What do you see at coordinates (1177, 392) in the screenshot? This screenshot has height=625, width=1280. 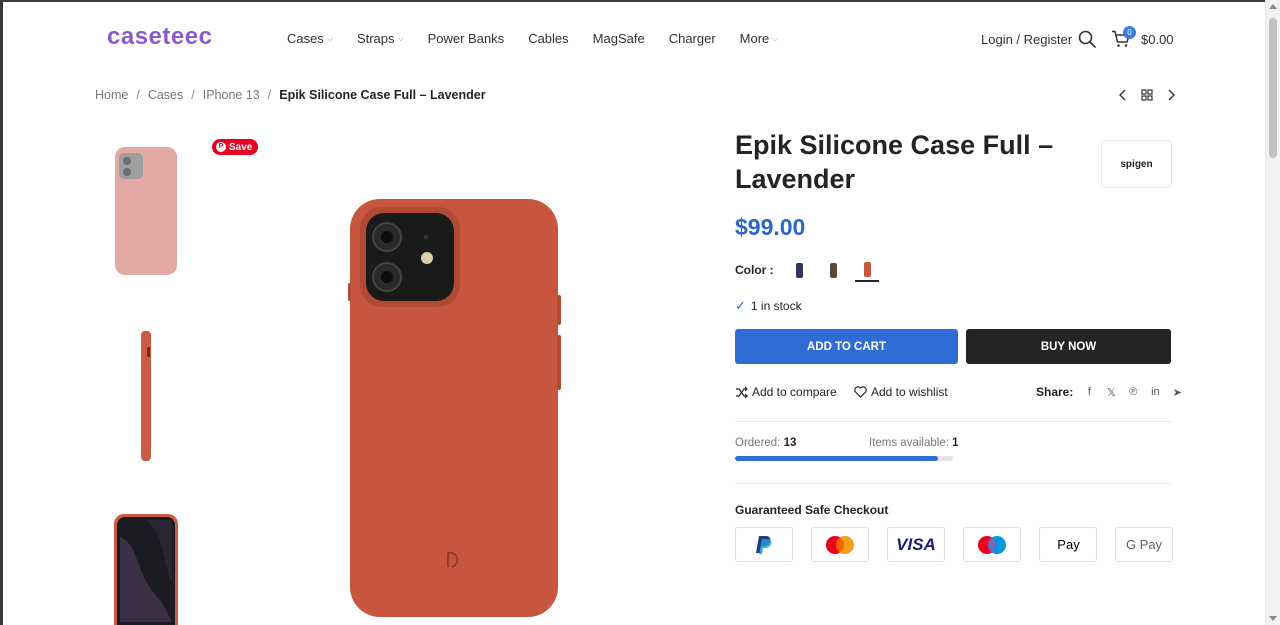 I see `telegram-icon: ➤` at bounding box center [1177, 392].